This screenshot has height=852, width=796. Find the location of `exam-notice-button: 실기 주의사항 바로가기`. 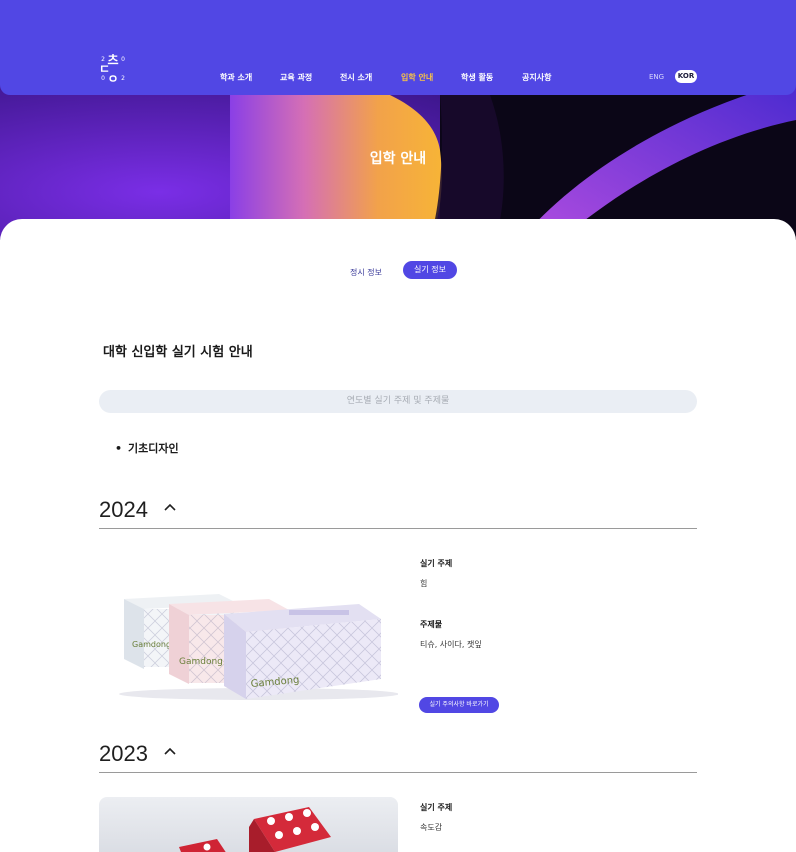

exam-notice-button: 실기 주의사항 바로가기 is located at coordinates (459, 705).